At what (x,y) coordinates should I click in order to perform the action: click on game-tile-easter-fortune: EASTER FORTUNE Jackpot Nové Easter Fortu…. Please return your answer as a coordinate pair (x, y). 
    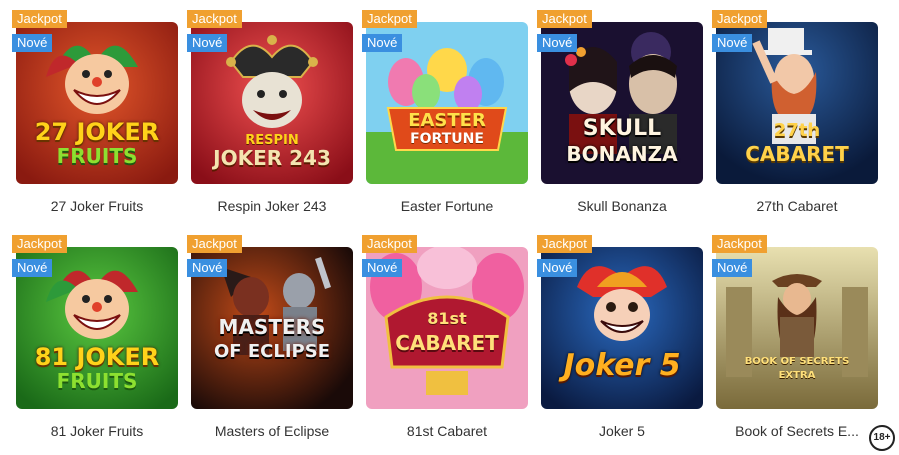
    Looking at the image, I should click on (445, 112).